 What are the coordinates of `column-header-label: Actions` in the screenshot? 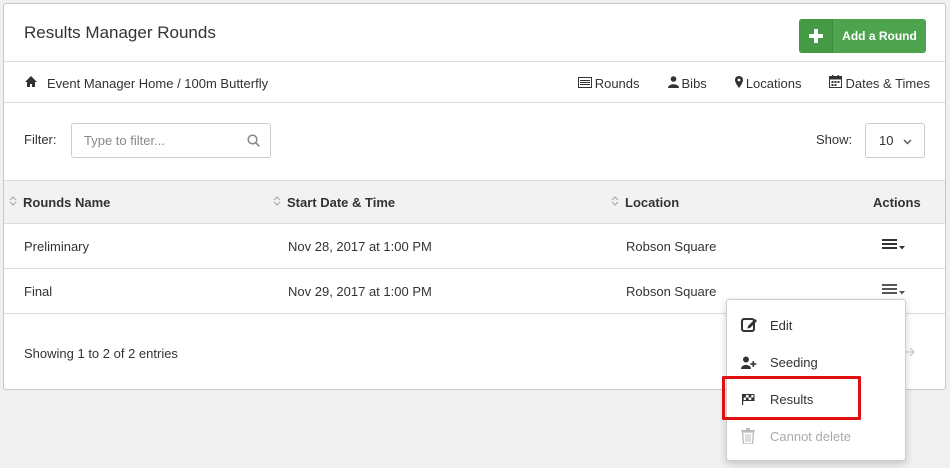 It's located at (897, 202).